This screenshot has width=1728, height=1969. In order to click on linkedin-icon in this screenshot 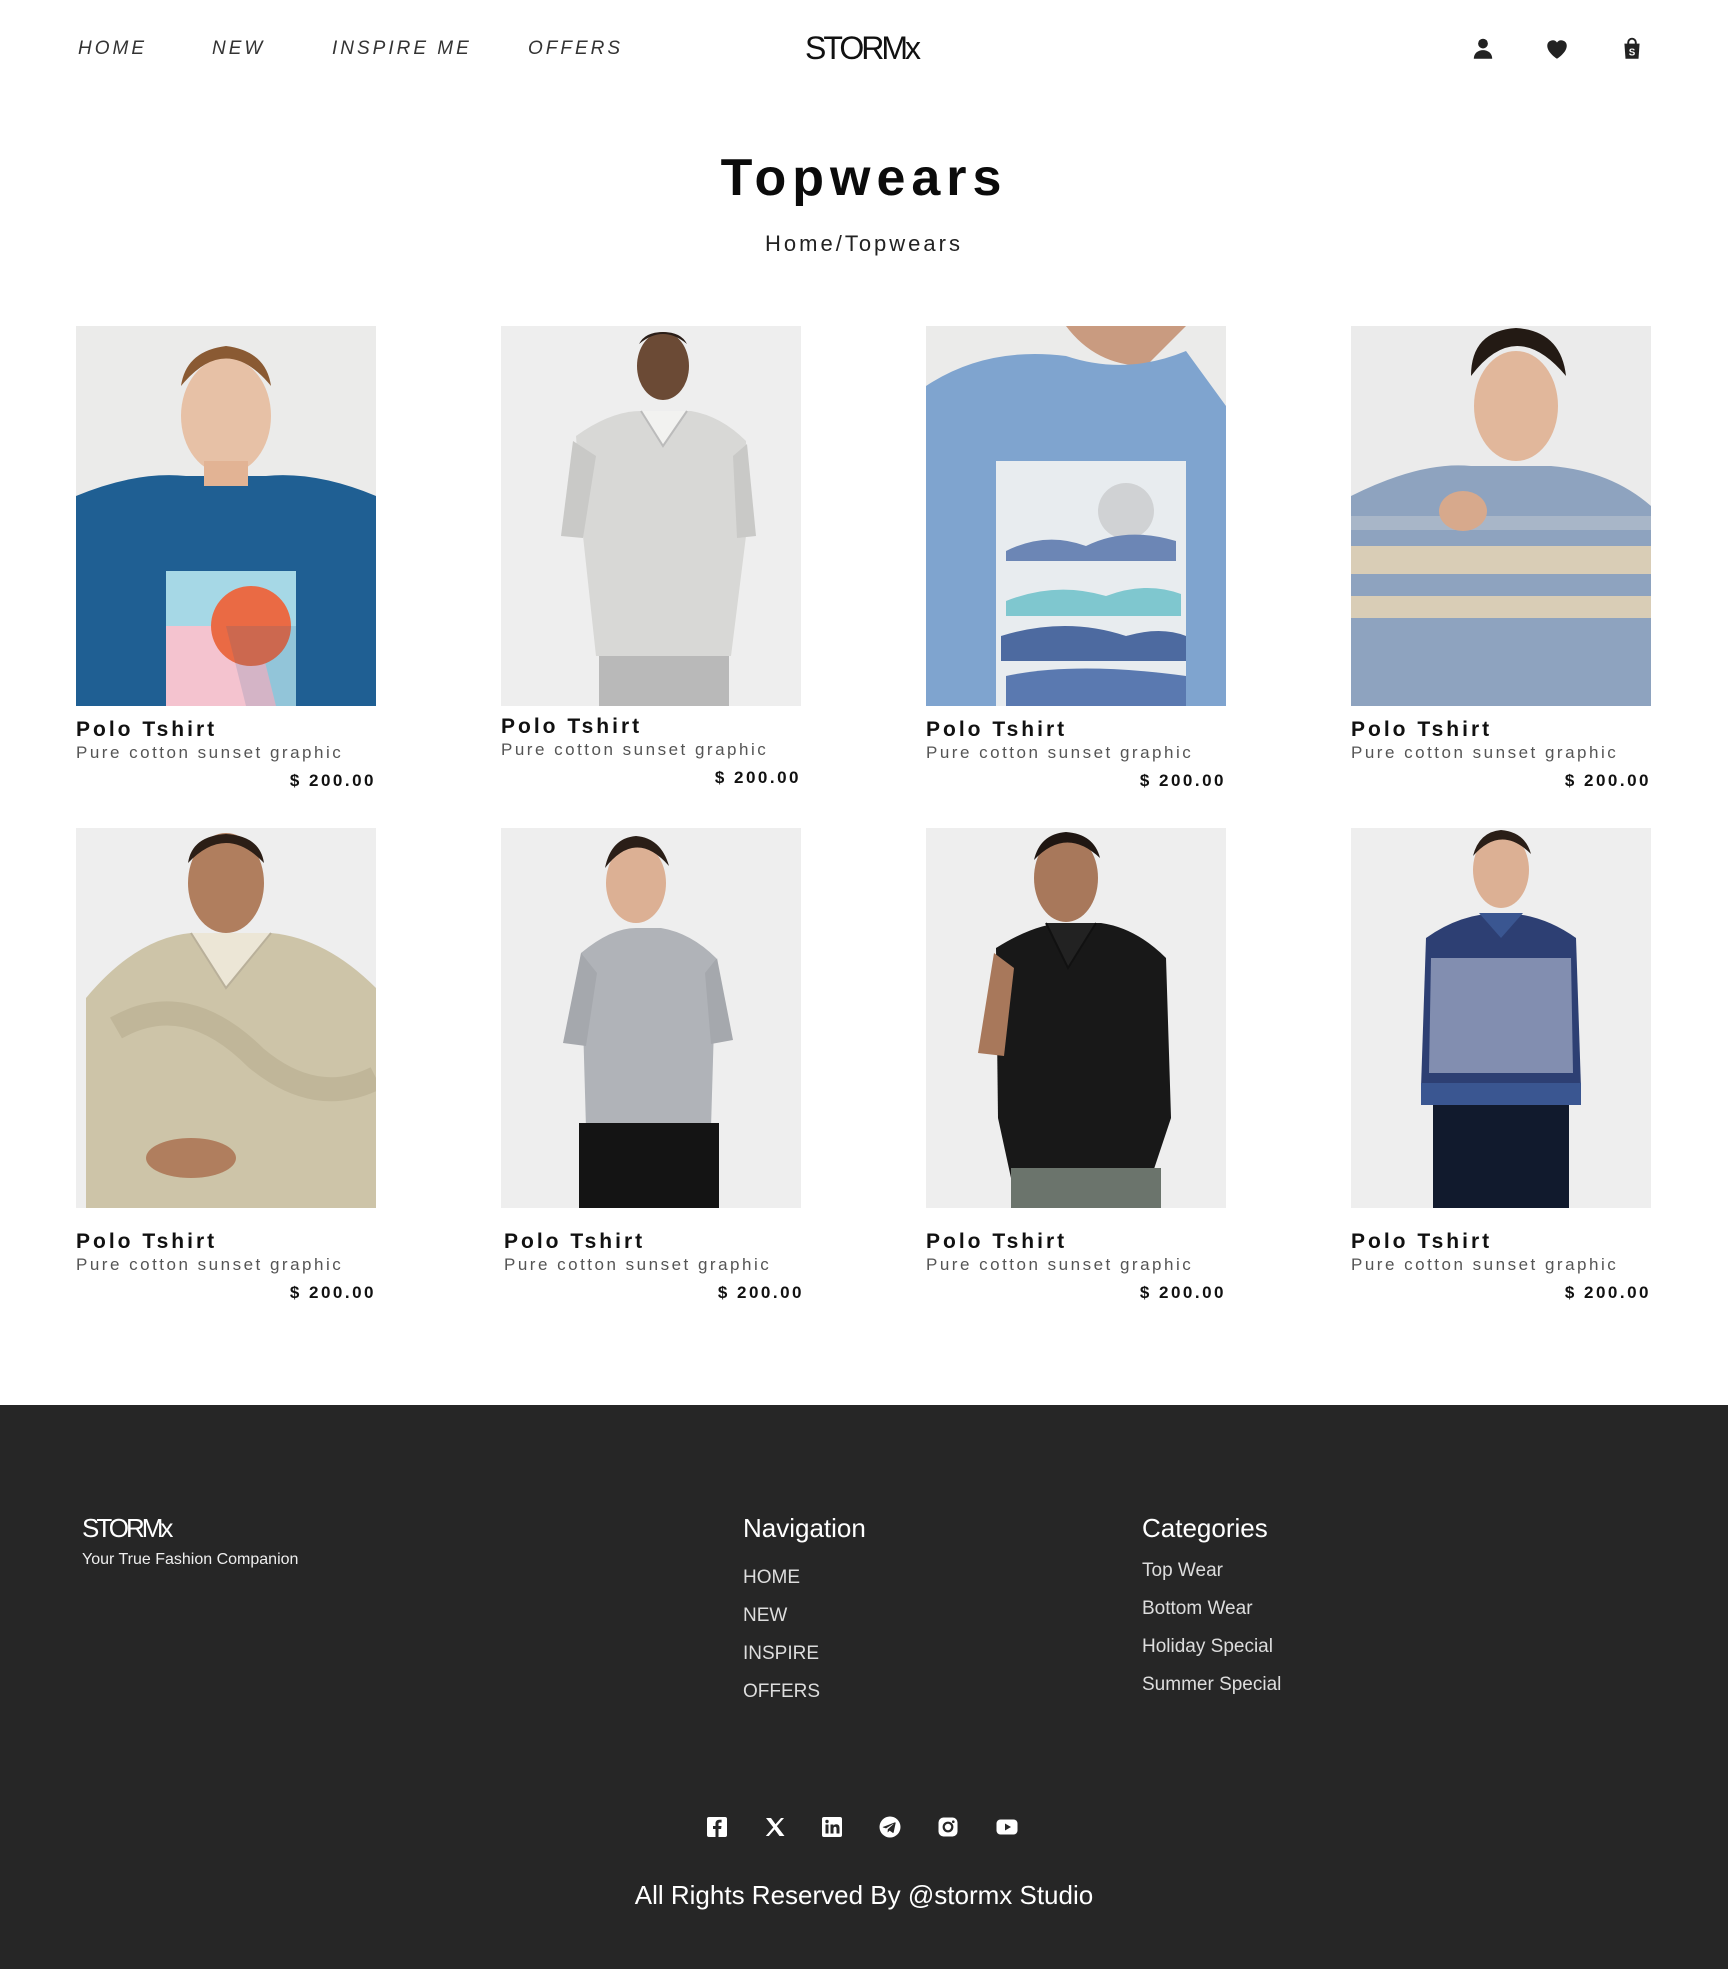, I will do `click(832, 1827)`.